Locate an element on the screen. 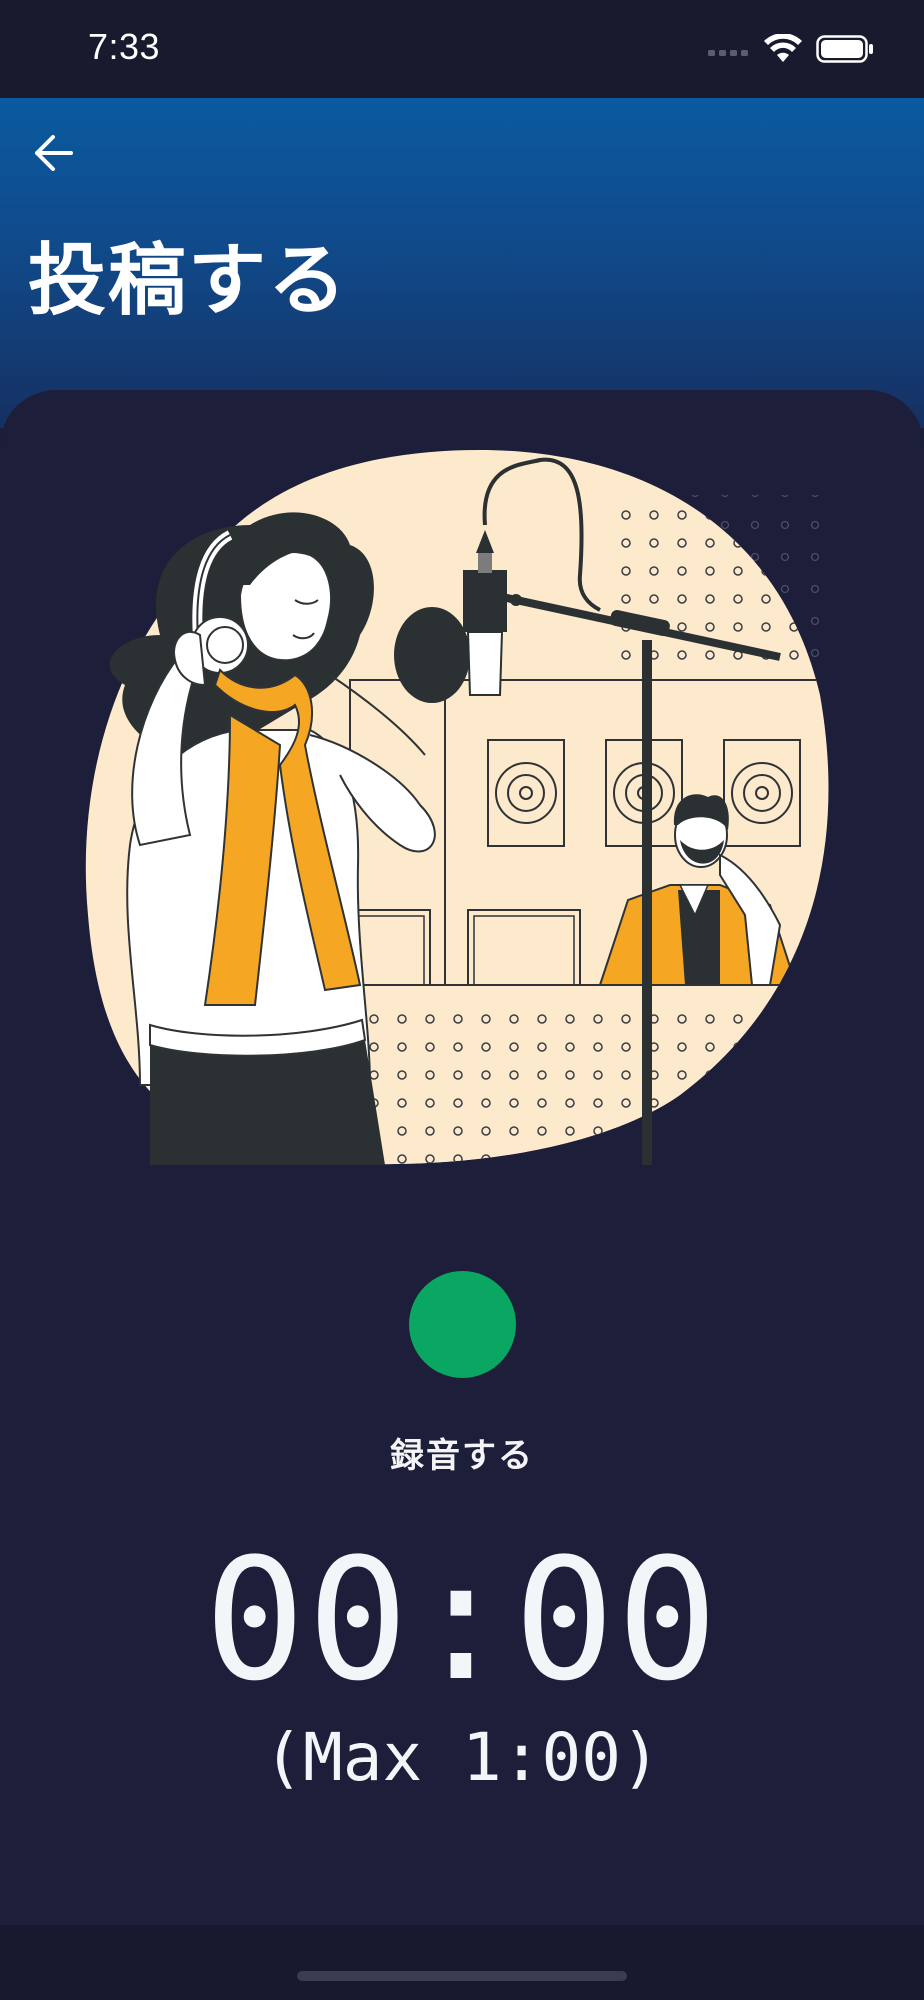  status-time: 7:33 is located at coordinates (124, 46).